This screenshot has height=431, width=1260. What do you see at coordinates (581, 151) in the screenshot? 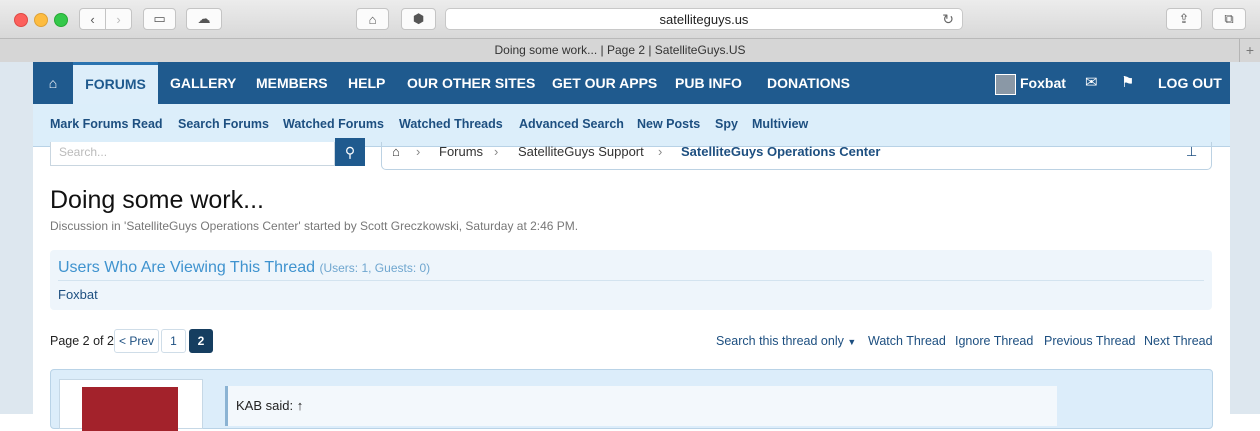
I see `breadcrumb-support: SatelliteGuys Support` at bounding box center [581, 151].